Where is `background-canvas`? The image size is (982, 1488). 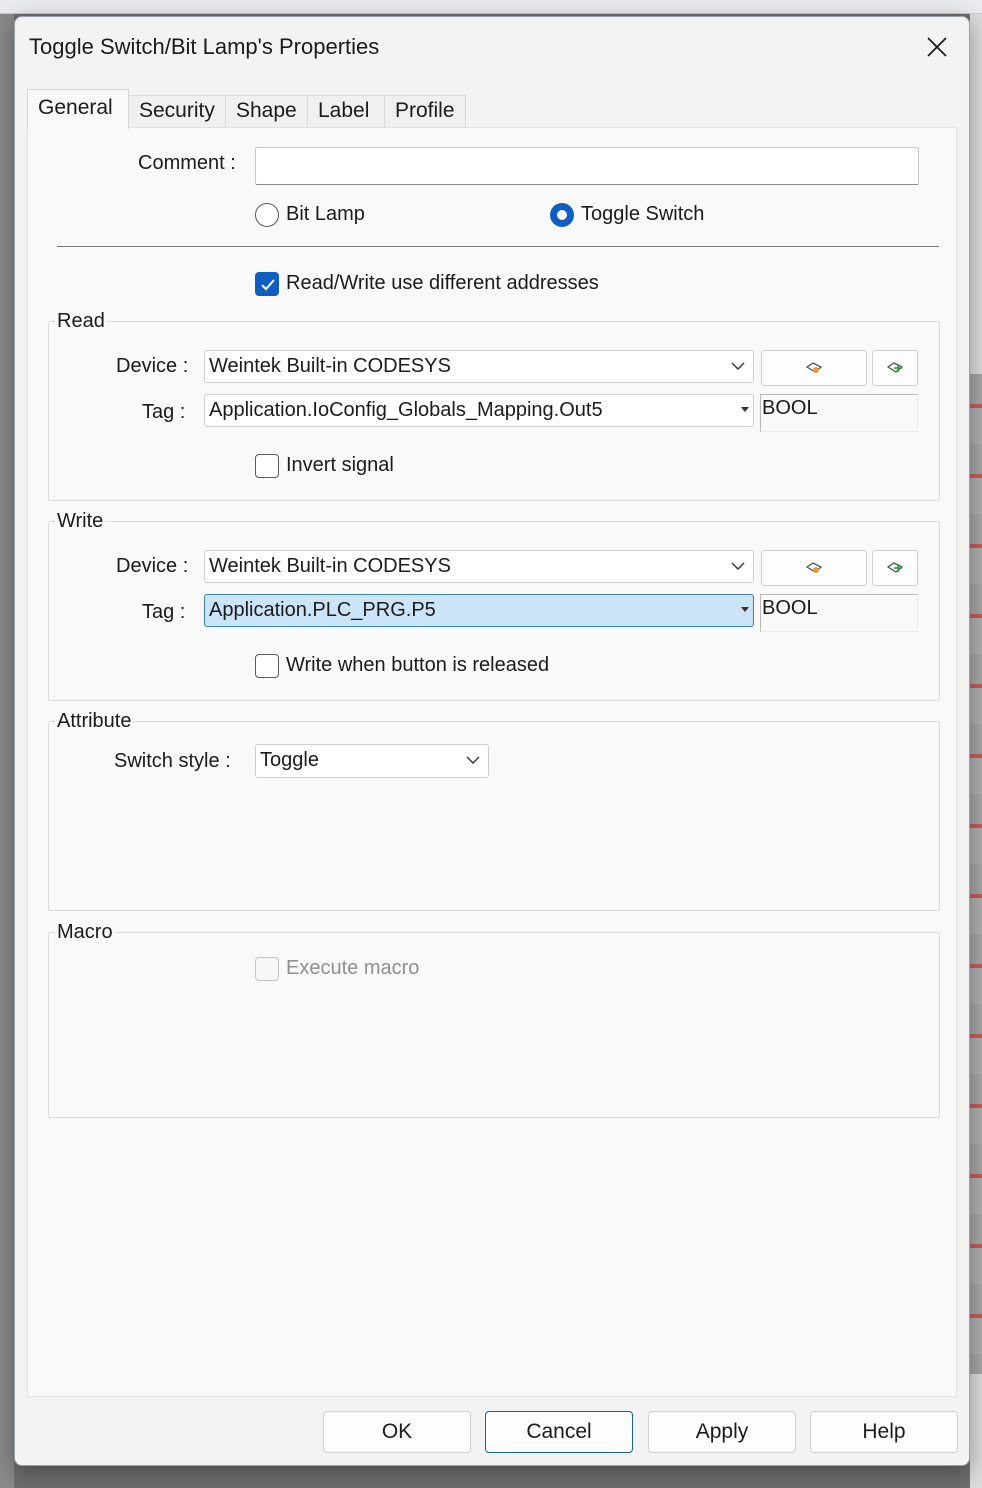 background-canvas is located at coordinates (976, 751).